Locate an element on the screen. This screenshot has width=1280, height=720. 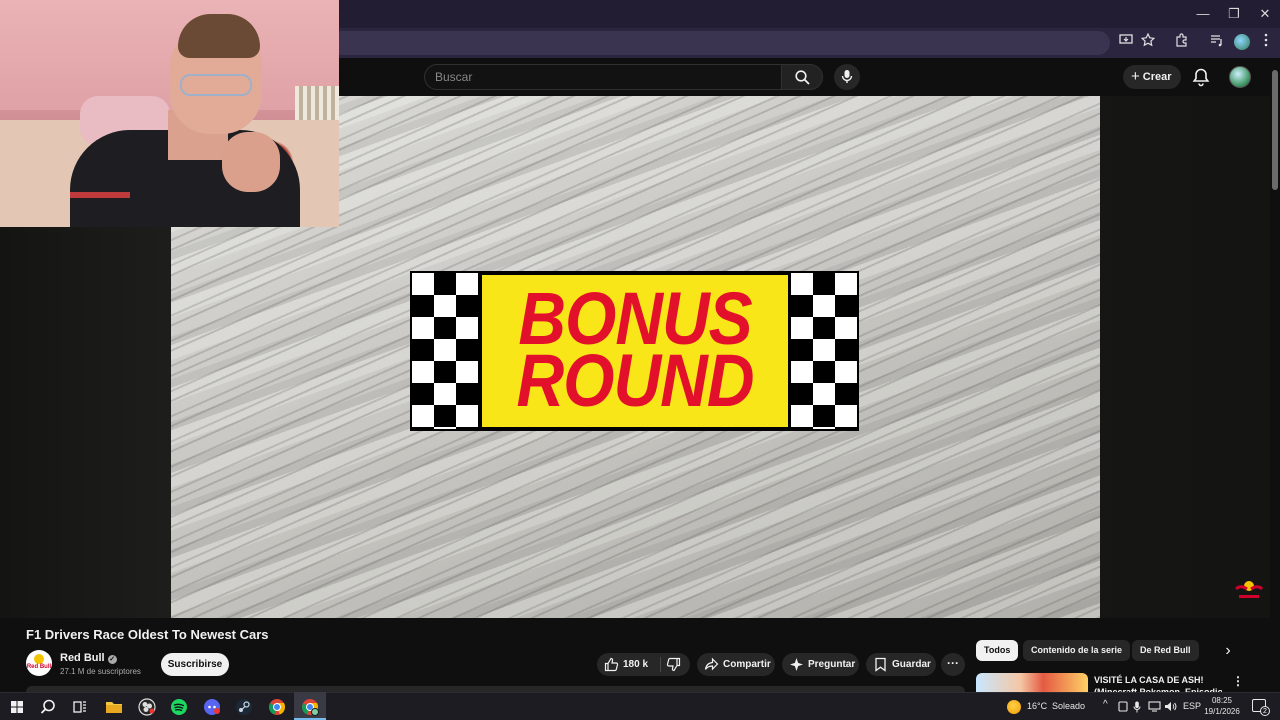
subscribe-button: Suscribirse is located at coordinates (195, 664).